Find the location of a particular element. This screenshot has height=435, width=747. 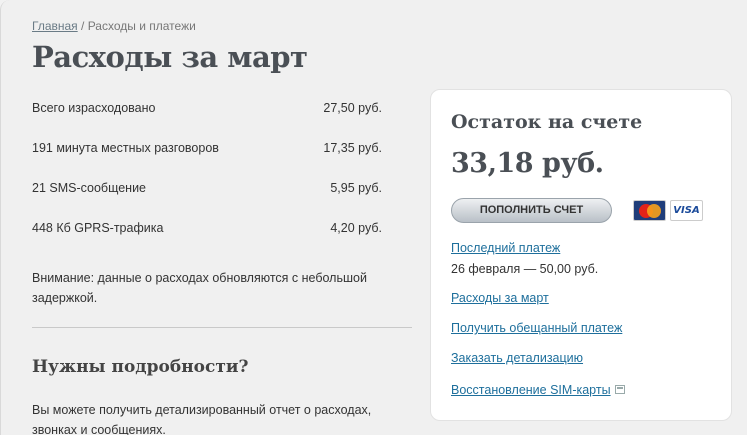

expense-value: 5,95 руб. is located at coordinates (356, 188).